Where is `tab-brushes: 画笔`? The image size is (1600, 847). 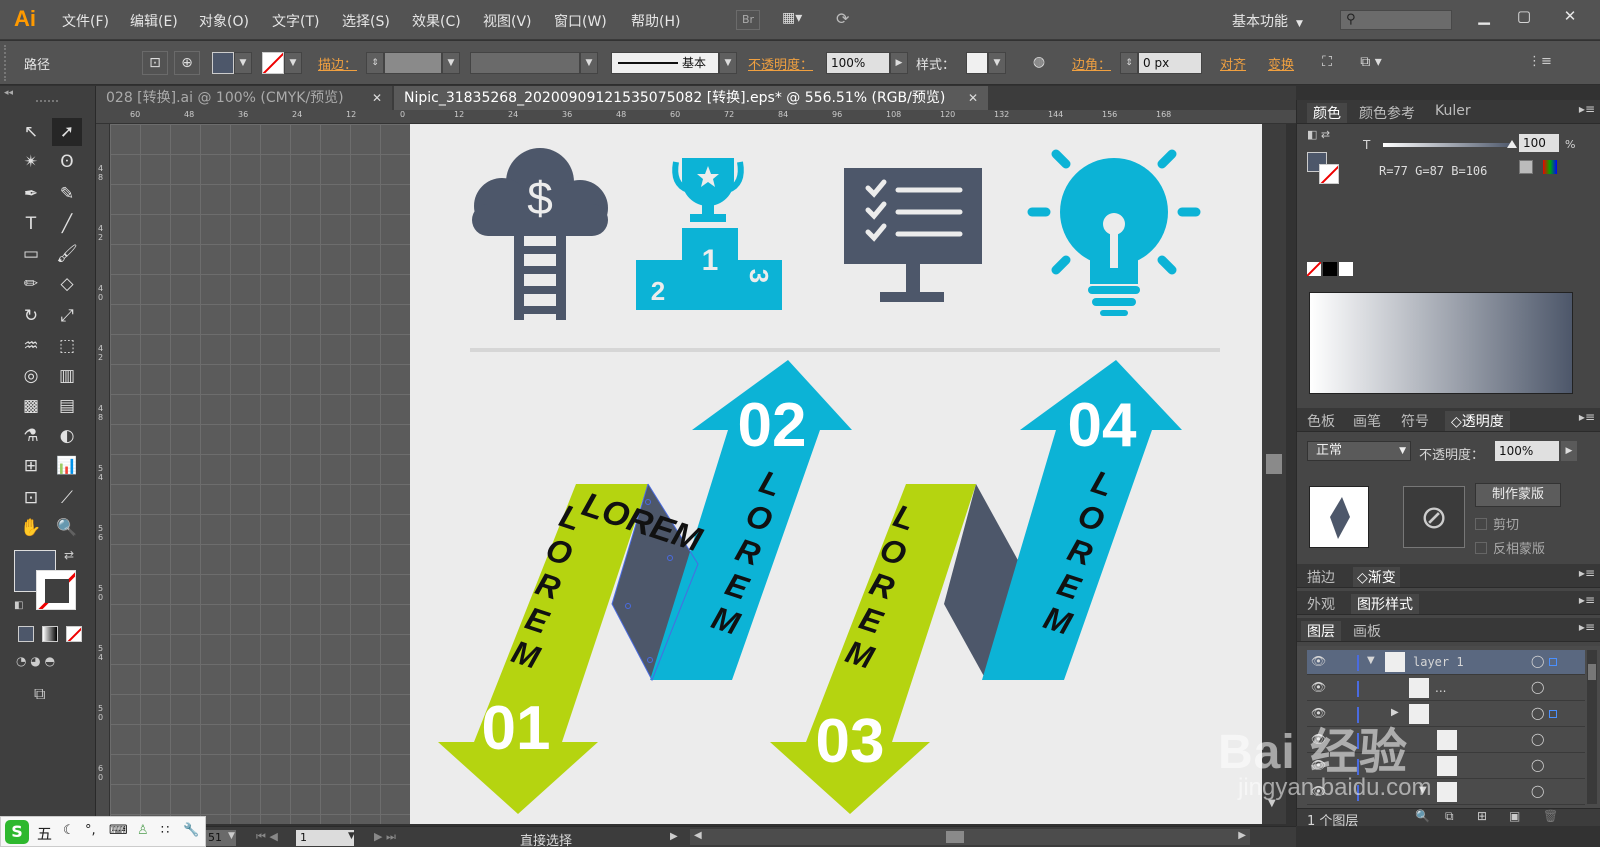
tab-brushes: 画笔 is located at coordinates (1367, 421).